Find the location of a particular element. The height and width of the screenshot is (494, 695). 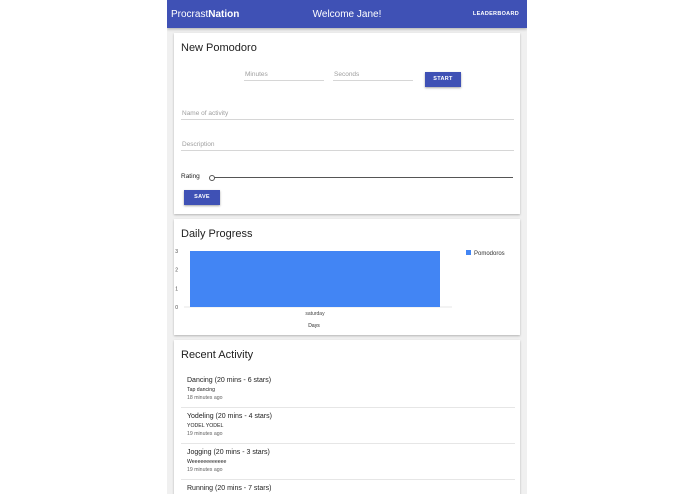

activity-item-description: Weeeeeeeeeeee is located at coordinates (207, 462).